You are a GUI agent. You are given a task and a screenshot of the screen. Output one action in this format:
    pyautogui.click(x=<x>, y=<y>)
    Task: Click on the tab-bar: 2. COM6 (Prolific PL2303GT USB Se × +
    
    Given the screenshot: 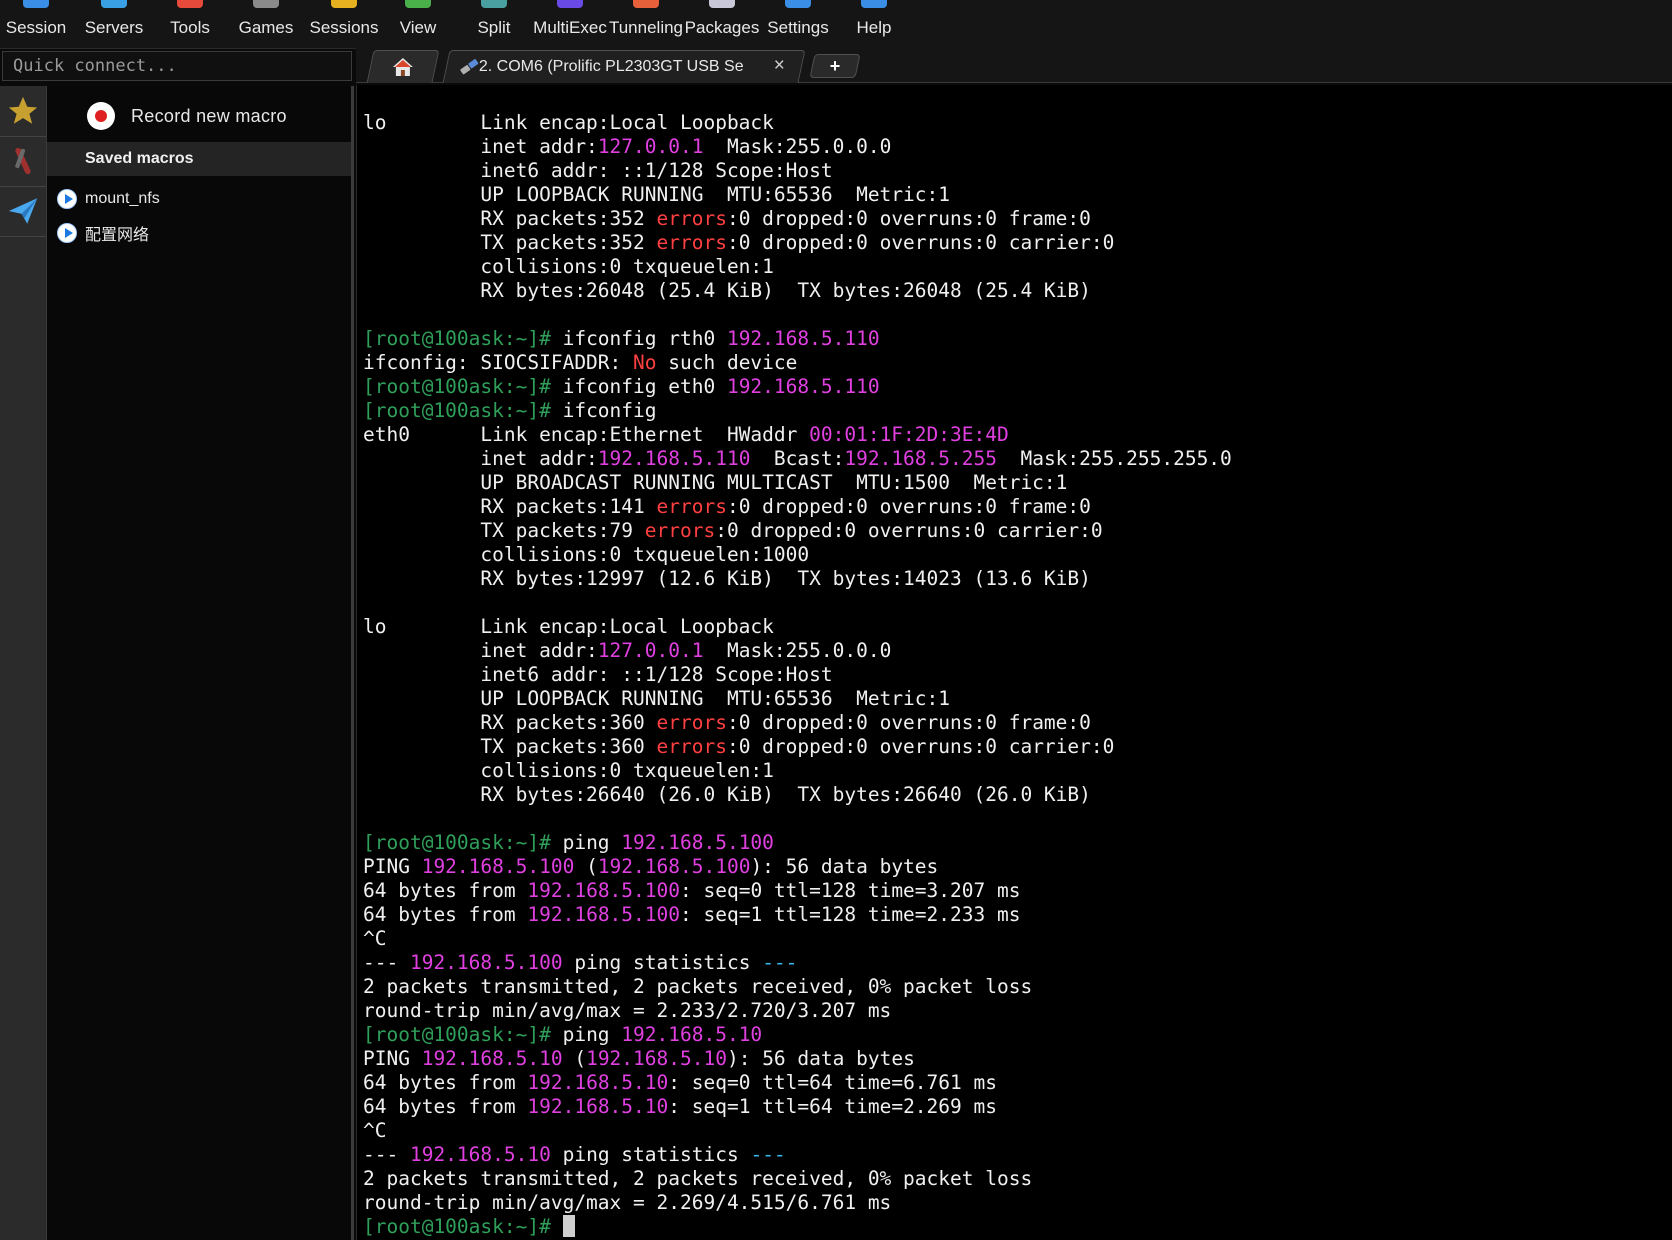 What is the action you would take?
    pyautogui.click(x=1014, y=65)
    